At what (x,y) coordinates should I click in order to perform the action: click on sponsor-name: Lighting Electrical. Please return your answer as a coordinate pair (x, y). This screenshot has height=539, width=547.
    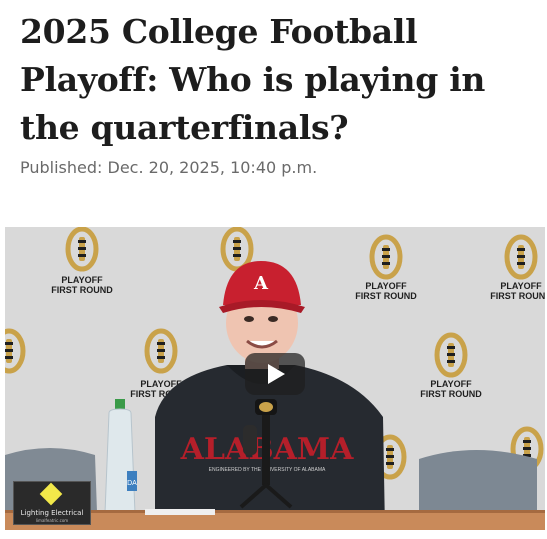
    Looking at the image, I should click on (52, 513).